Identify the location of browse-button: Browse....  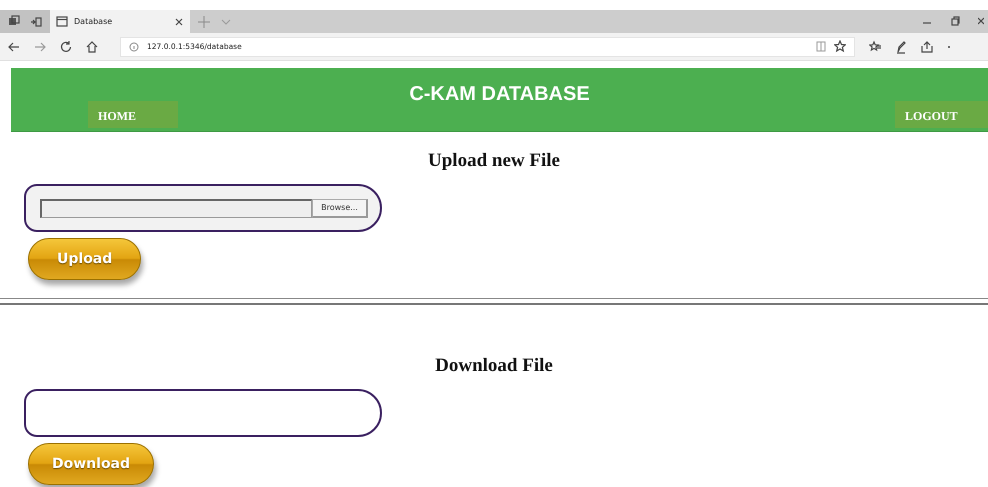
(340, 208).